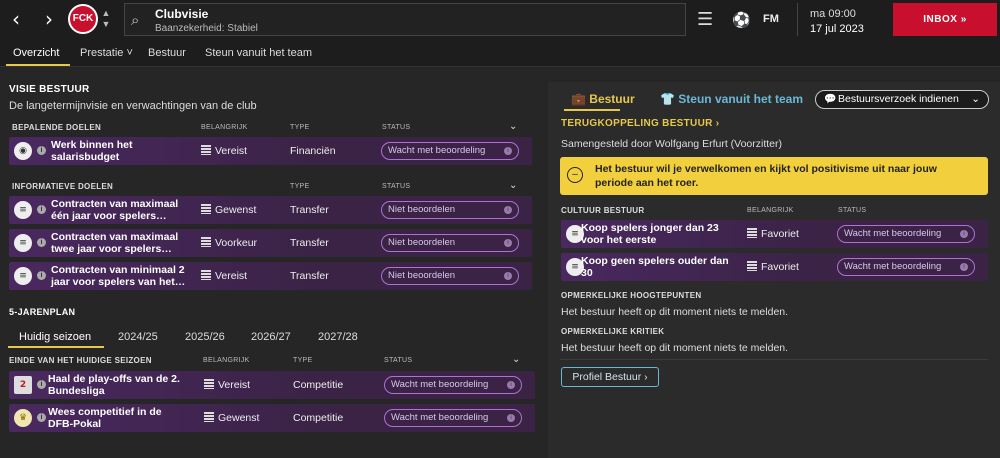  I want to click on wallet-icon: ◉, so click(23, 151).